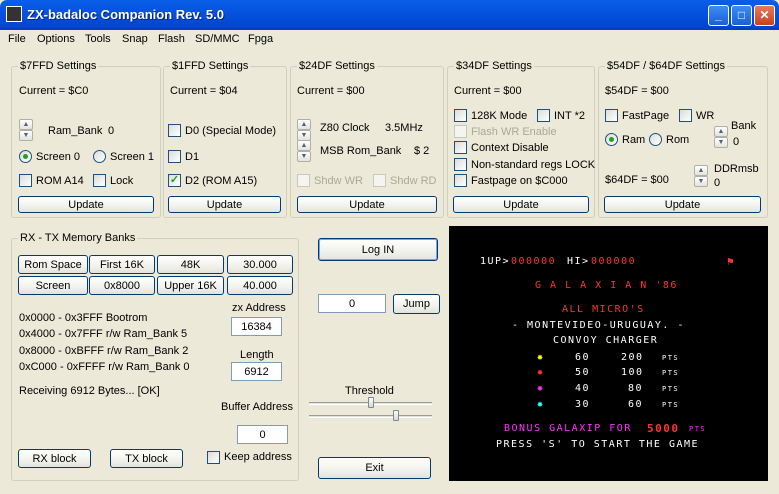  Describe the element at coordinates (174, 156) in the screenshot. I see `d1-checkbox` at that location.